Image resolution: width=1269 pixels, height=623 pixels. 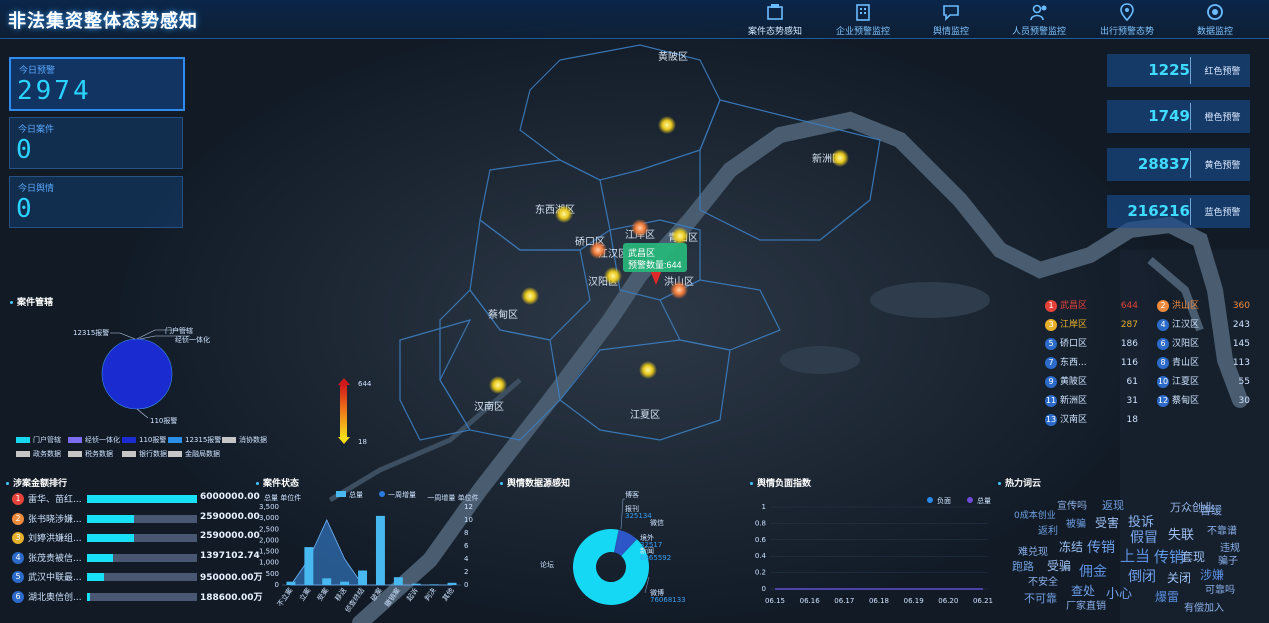 What do you see at coordinates (1035, 514) in the screenshot?
I see `hot-word: 0成本创业` at bounding box center [1035, 514].